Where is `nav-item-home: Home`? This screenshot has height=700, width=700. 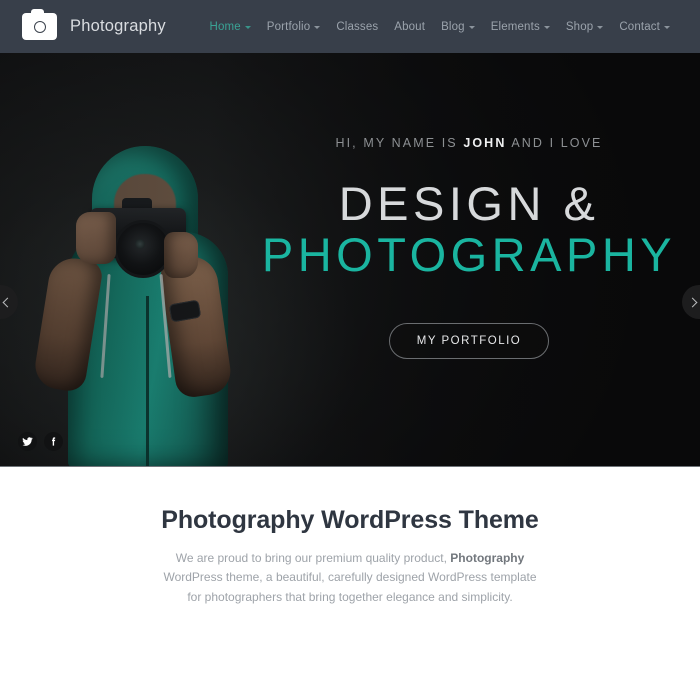 nav-item-home: Home is located at coordinates (229, 27).